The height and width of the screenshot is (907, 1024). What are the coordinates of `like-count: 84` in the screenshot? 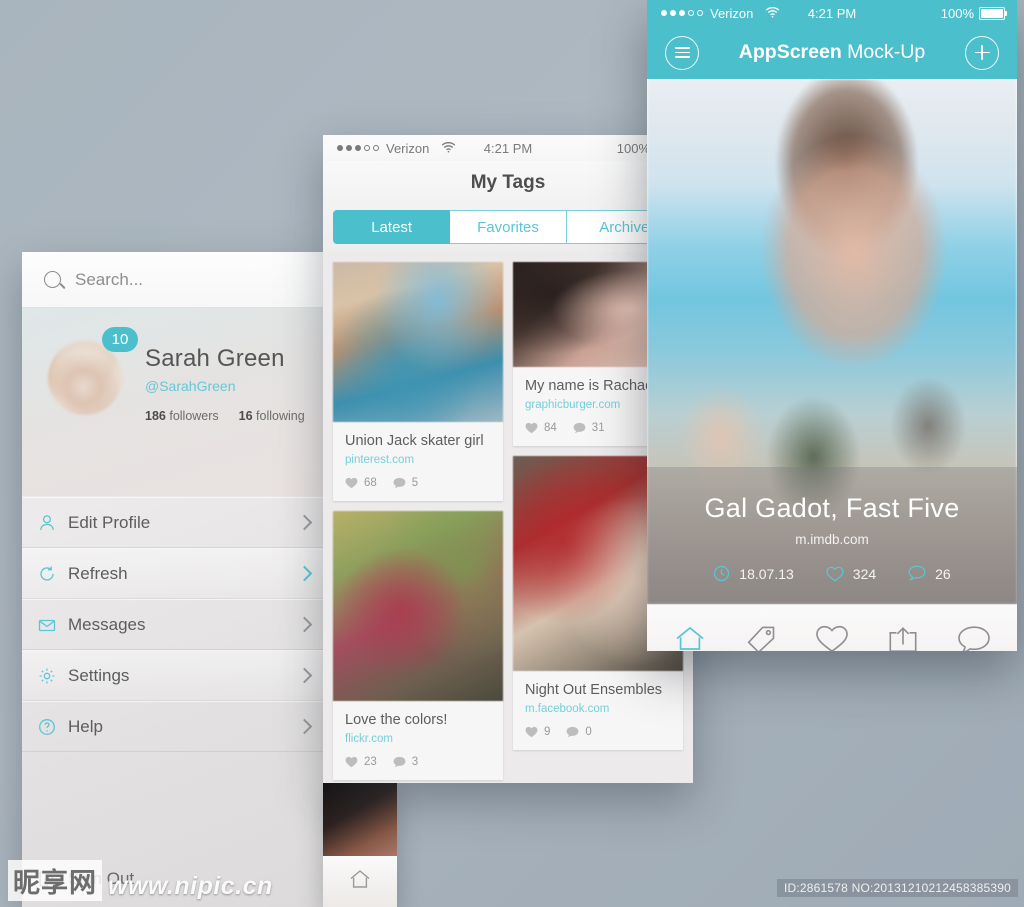 It's located at (550, 428).